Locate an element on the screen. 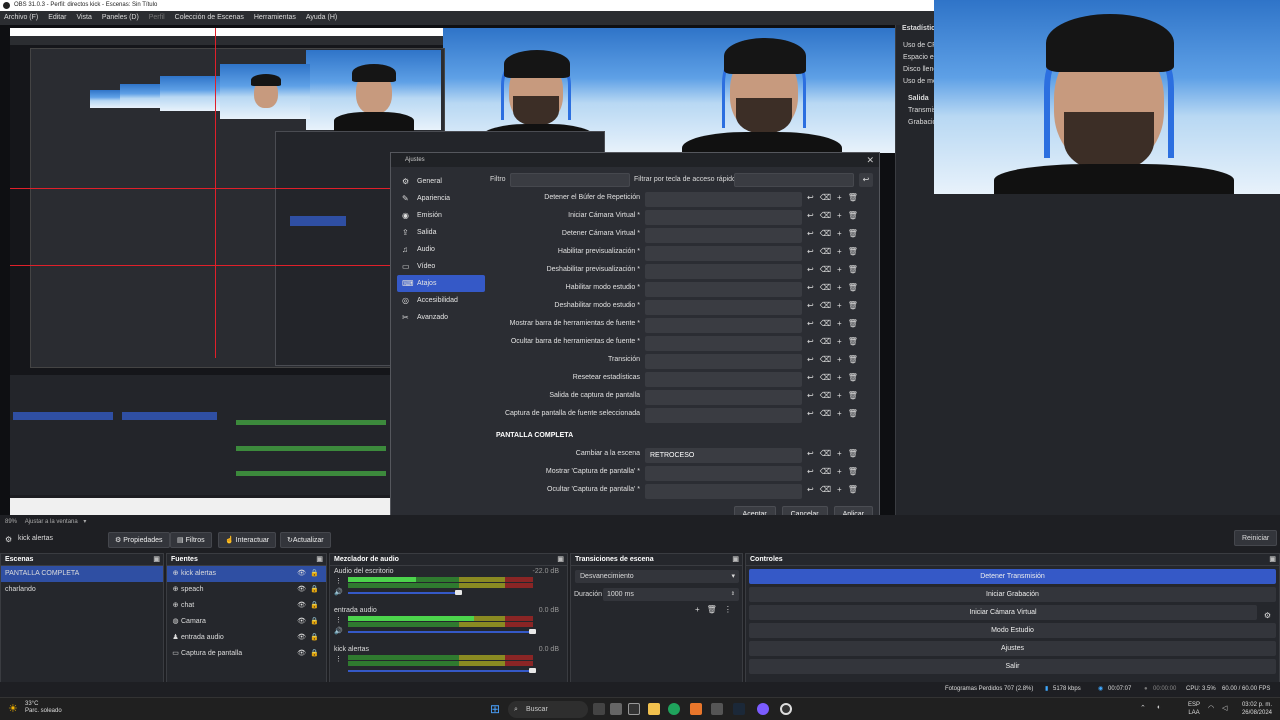 The image size is (1280, 720). app-icon is located at coordinates (616, 709).